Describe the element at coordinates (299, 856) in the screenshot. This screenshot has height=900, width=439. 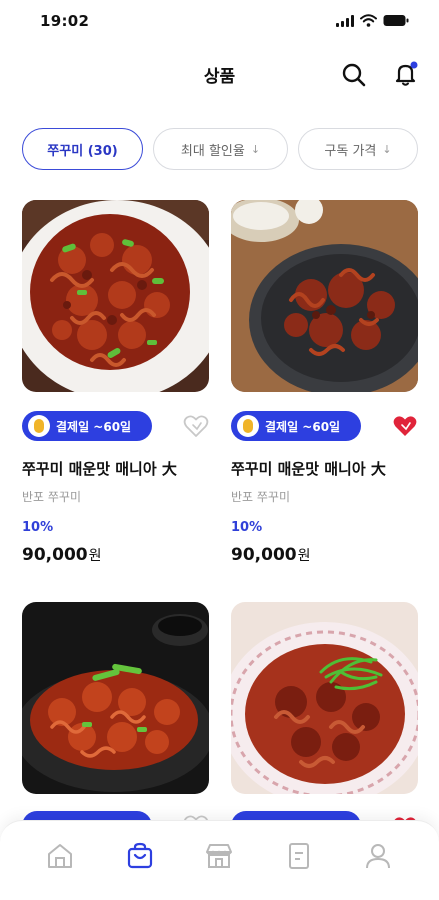
I see `document-icon` at that location.